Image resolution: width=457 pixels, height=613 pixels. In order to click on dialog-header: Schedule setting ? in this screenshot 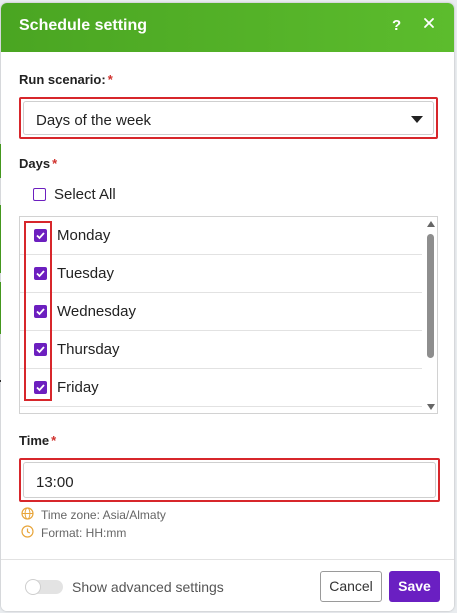, I will do `click(227, 27)`.